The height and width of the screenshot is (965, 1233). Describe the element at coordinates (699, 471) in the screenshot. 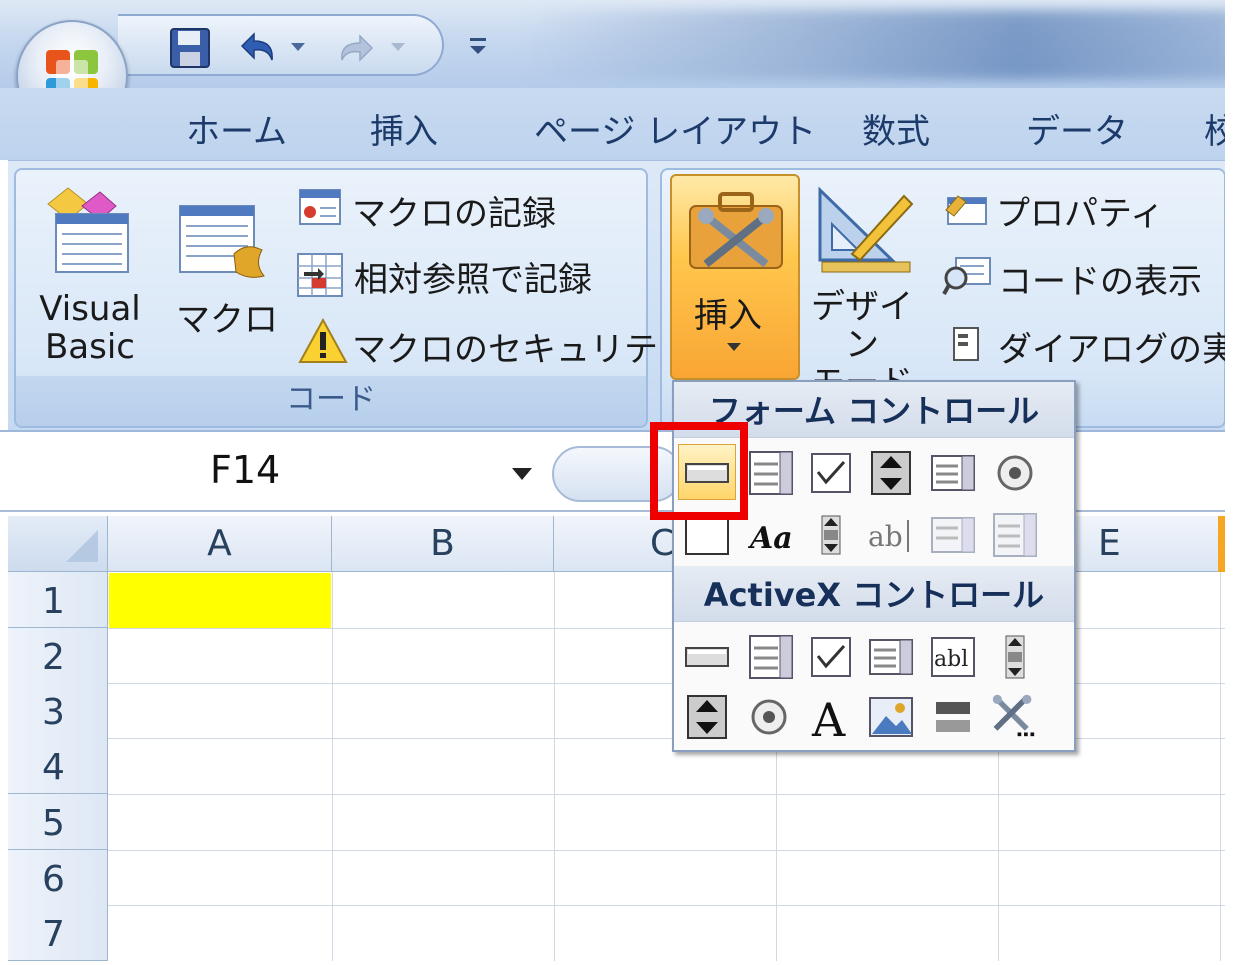

I see `annotation-highlight-box` at that location.